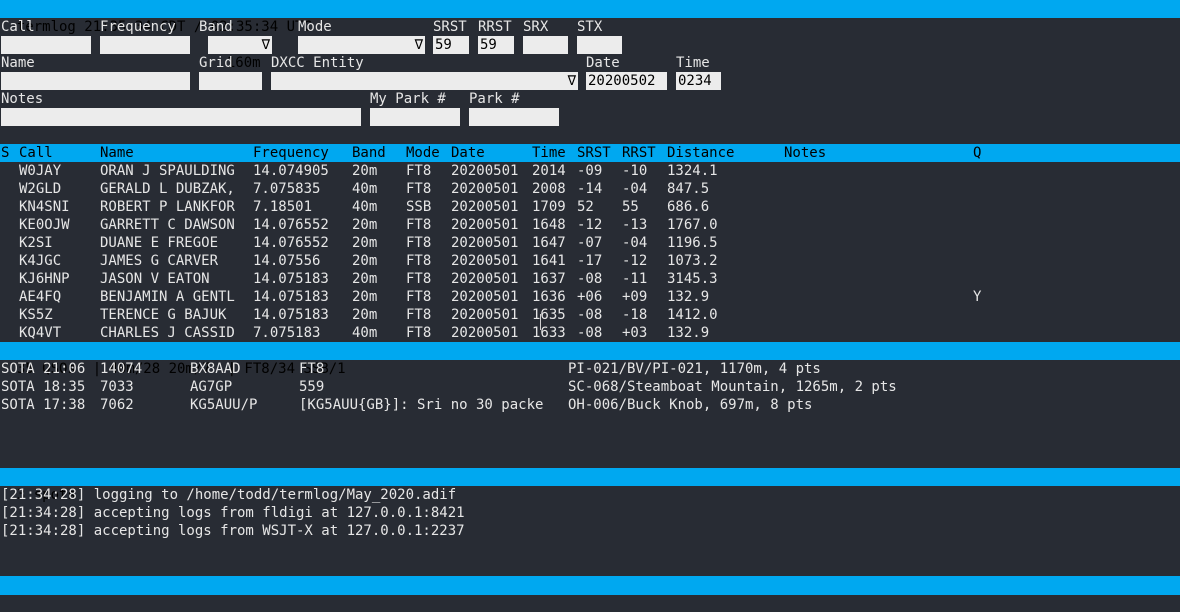  I want to click on notes-input, so click(181, 117).